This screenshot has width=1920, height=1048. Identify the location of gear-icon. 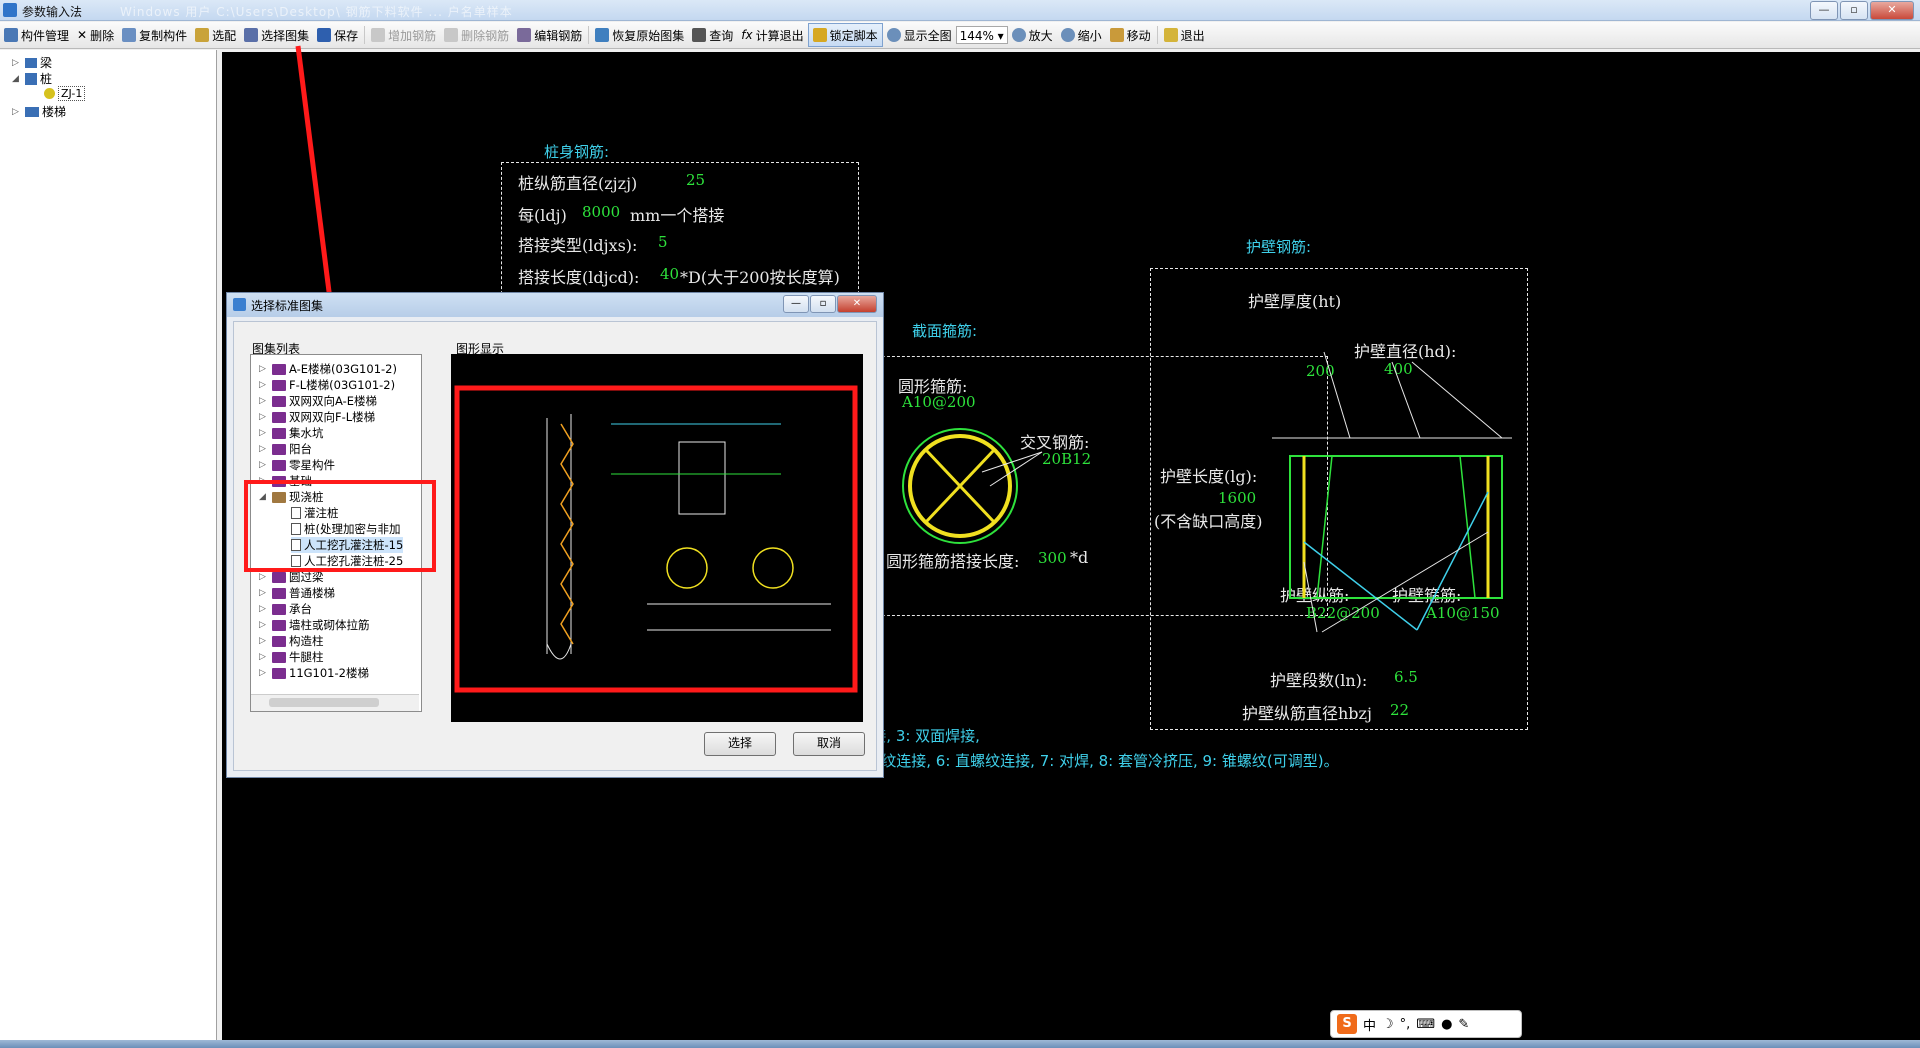
(49, 93).